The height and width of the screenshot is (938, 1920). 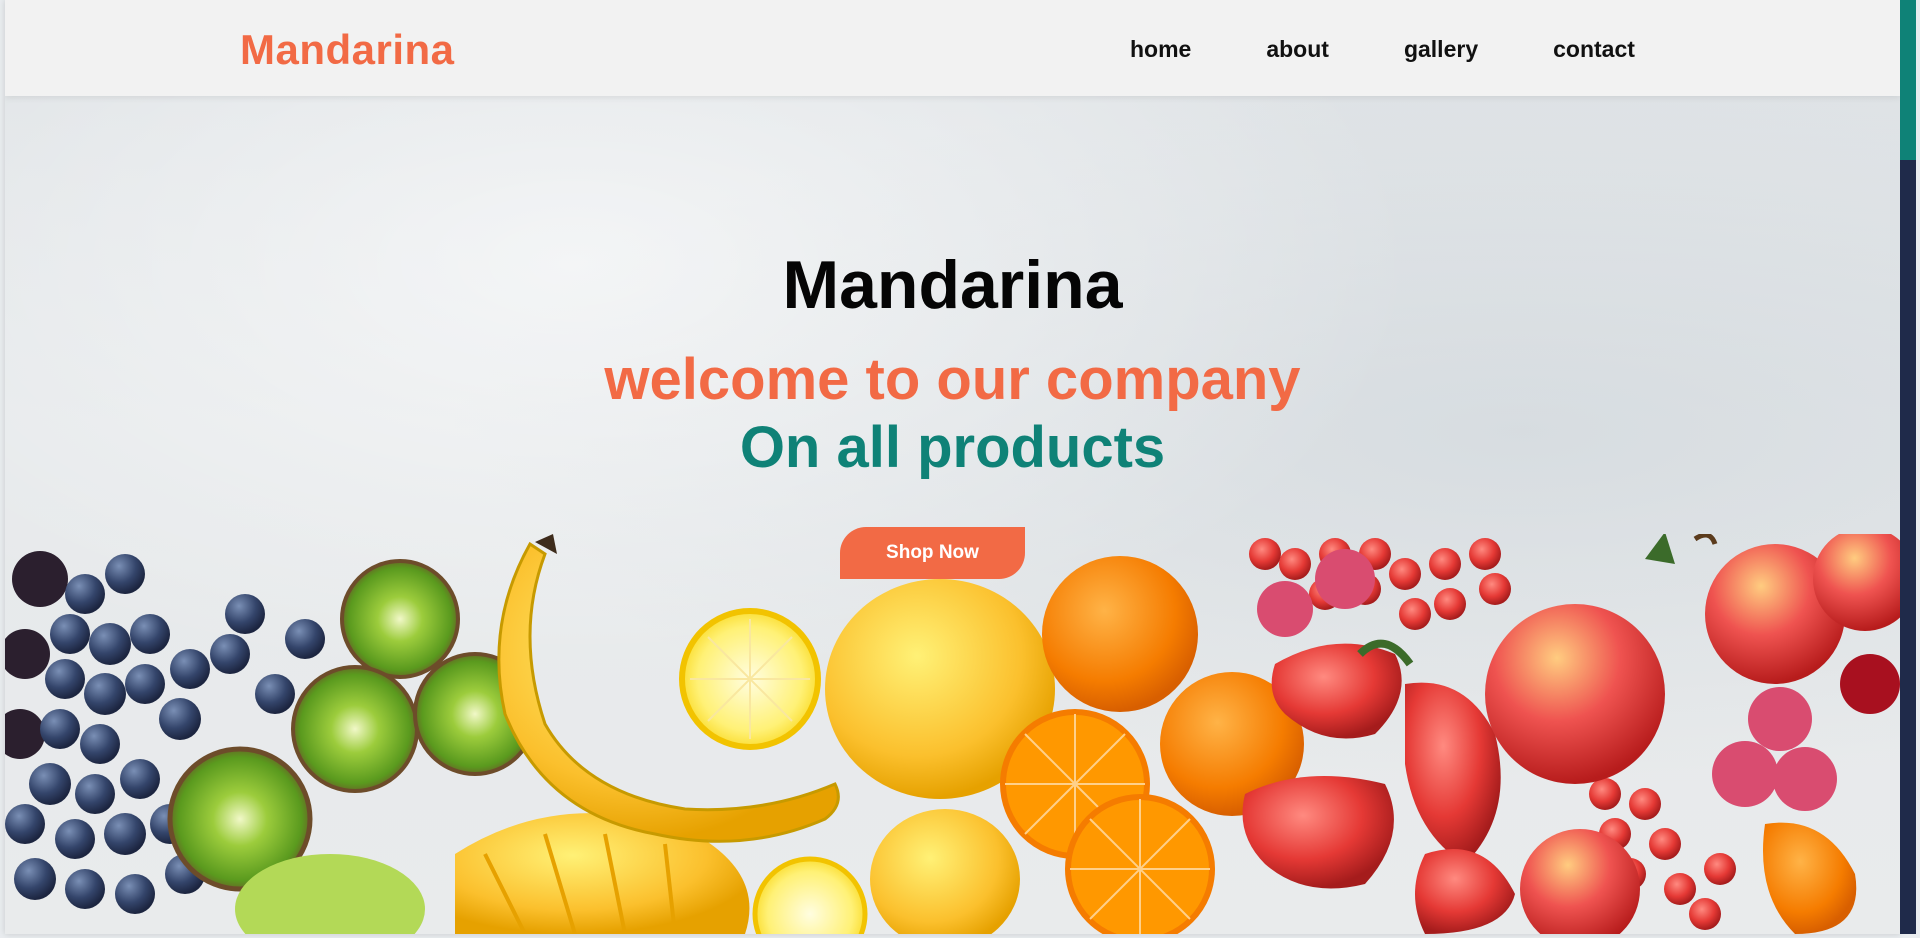 What do you see at coordinates (1908, 80) in the screenshot?
I see `scrollbar-thumb` at bounding box center [1908, 80].